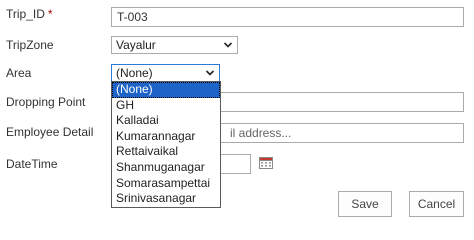 The image size is (474, 240). I want to click on area-option: Kumarannagar, so click(166, 137).